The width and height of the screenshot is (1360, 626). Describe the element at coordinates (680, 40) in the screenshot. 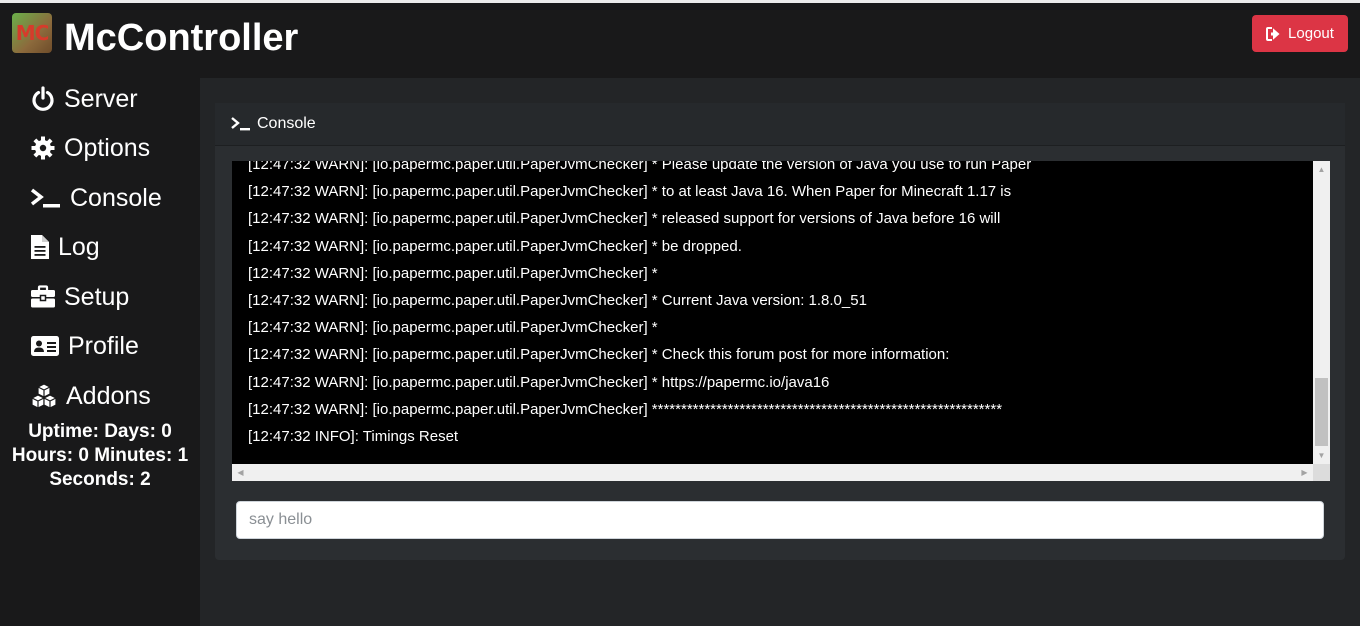

I see `top-header: MC McController Logout` at that location.